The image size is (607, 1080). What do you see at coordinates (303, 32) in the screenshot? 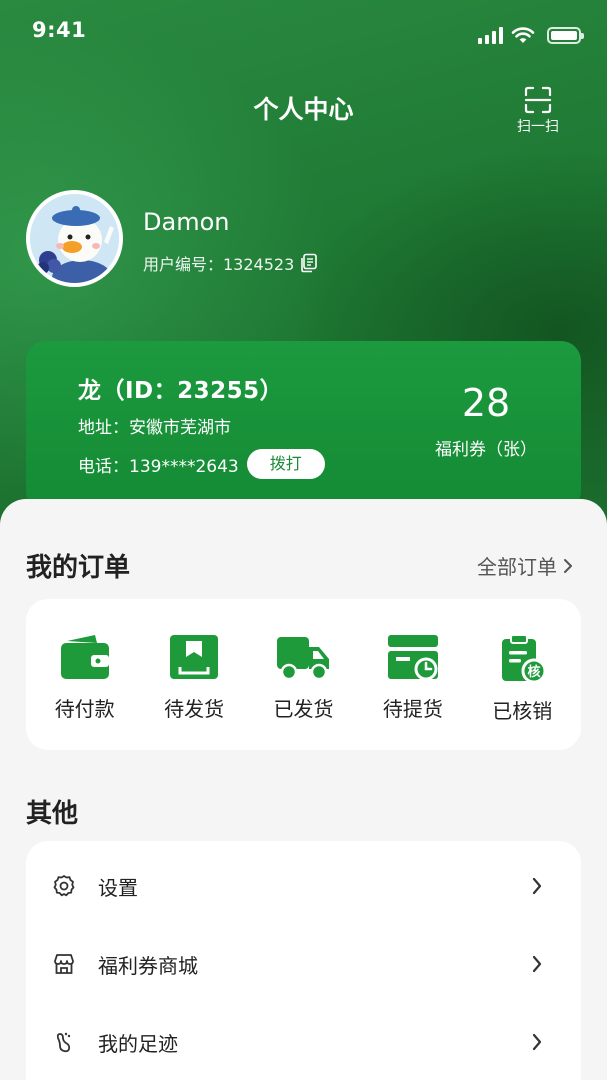
I see `status-bar: 9:41` at bounding box center [303, 32].